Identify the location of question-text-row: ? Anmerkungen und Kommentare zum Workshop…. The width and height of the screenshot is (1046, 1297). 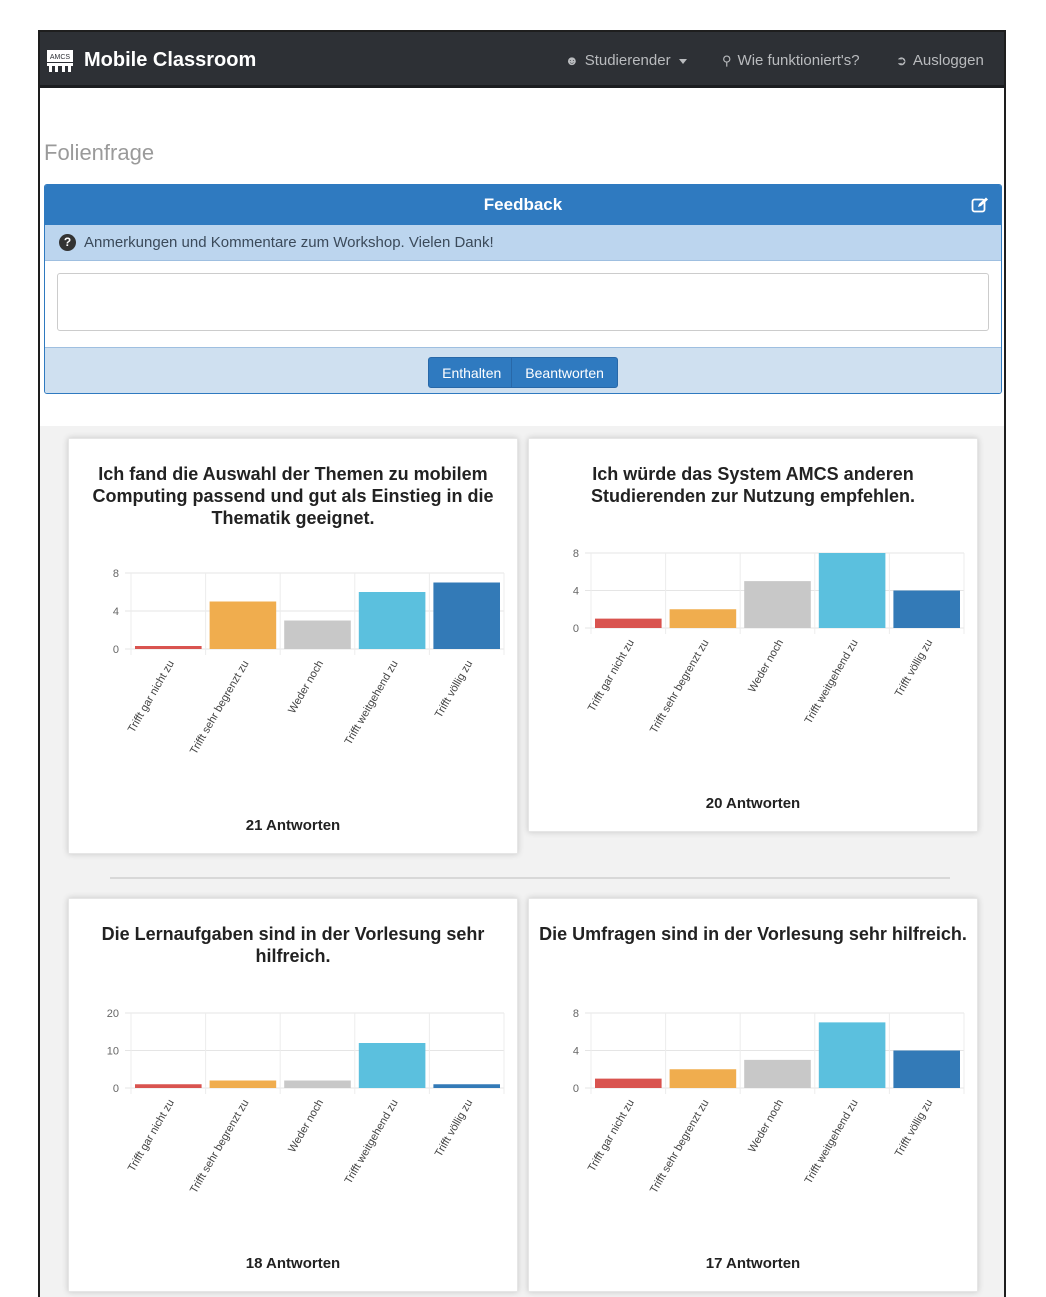
(523, 243).